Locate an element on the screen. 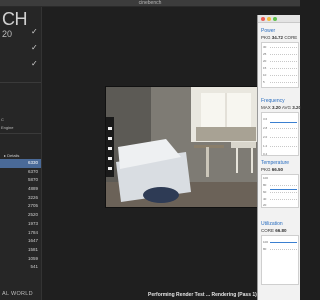 This screenshot has width=320, height=300. score-row-2: 5870 is located at coordinates (20, 180).